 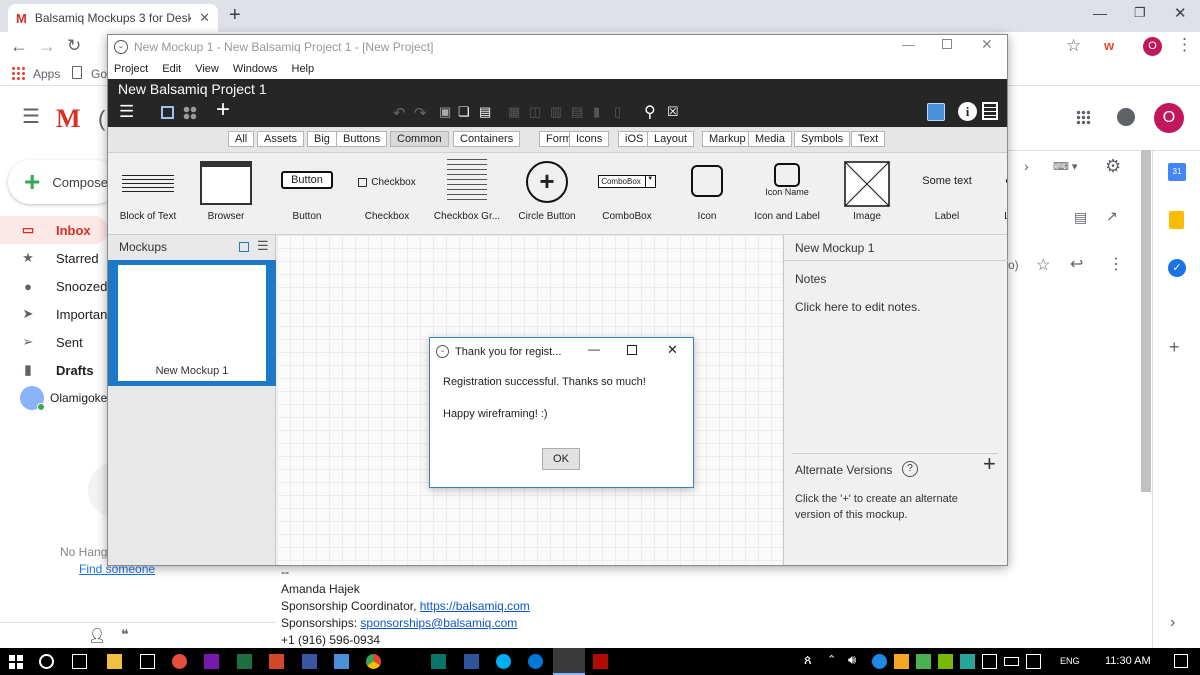 I want to click on info-icon: i, so click(x=967, y=111).